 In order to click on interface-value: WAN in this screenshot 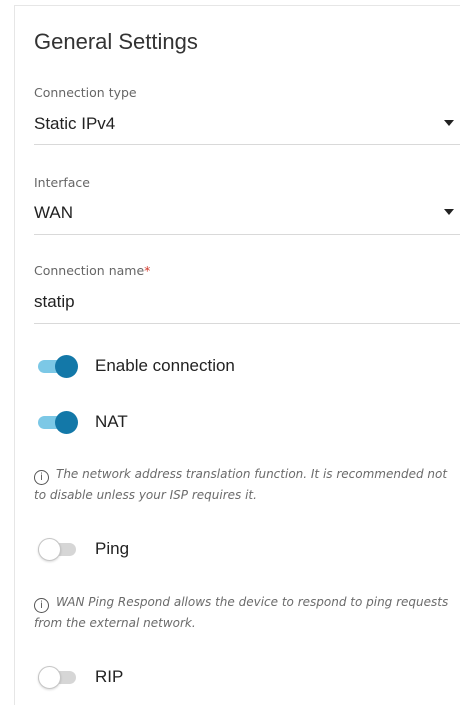, I will do `click(54, 212)`.